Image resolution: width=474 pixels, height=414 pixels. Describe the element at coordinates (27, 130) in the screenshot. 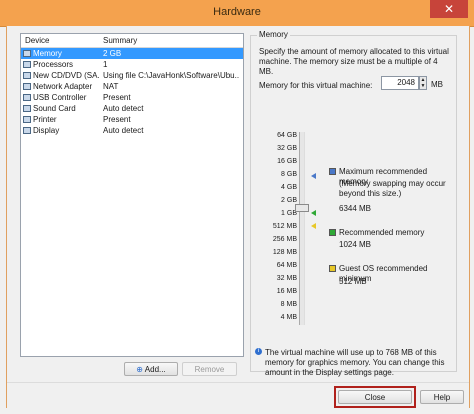

I see `monitor-icon` at that location.